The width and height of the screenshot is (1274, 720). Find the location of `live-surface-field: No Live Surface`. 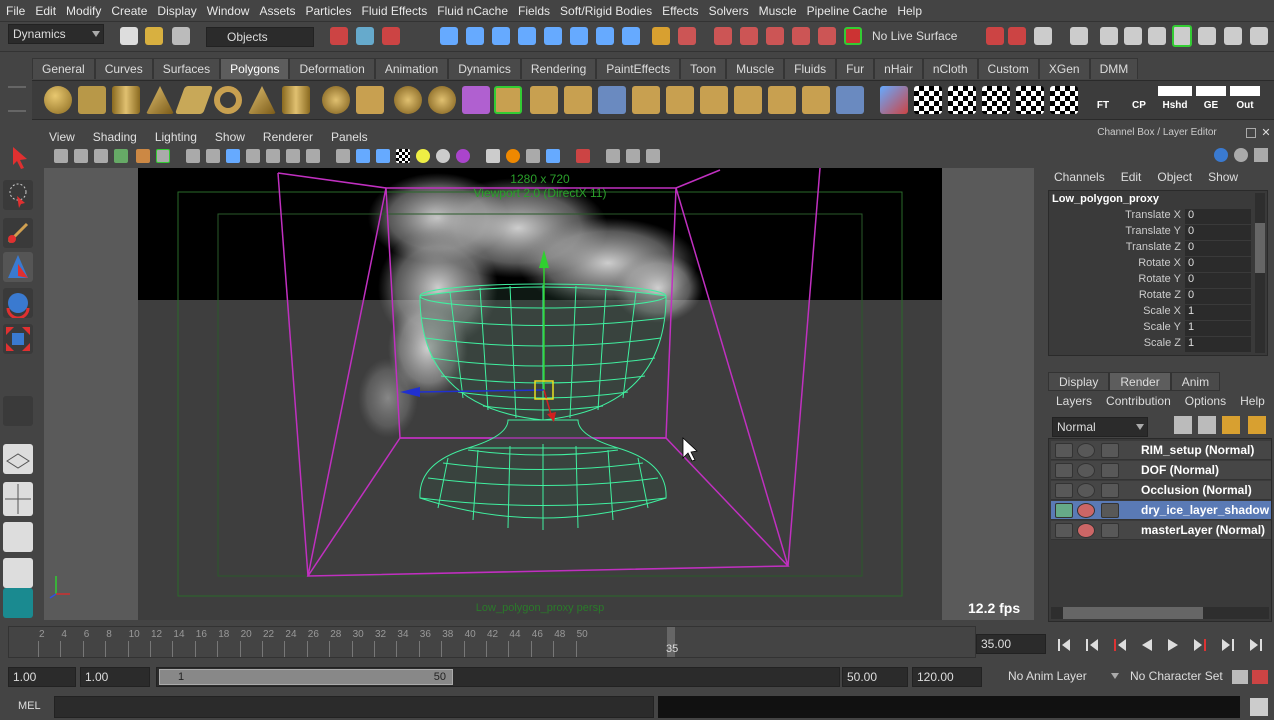

live-surface-field: No Live Surface is located at coordinates (921, 37).